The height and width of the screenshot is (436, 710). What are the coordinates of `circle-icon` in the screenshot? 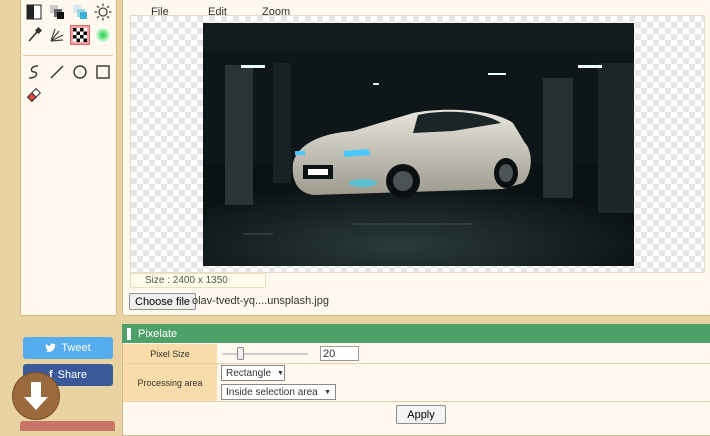 It's located at (80, 72).